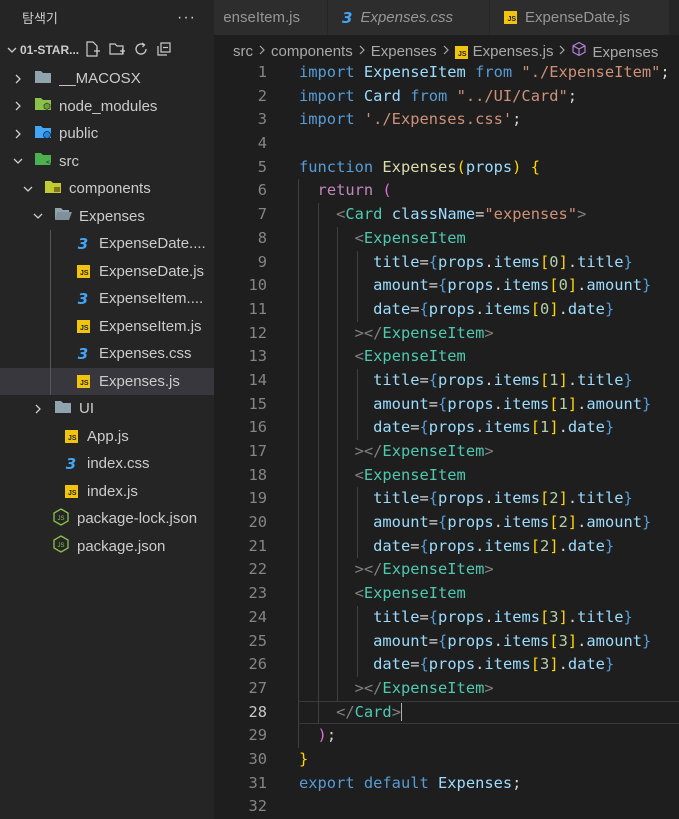  Describe the element at coordinates (117, 50) in the screenshot. I see `new-folder-icon` at that location.